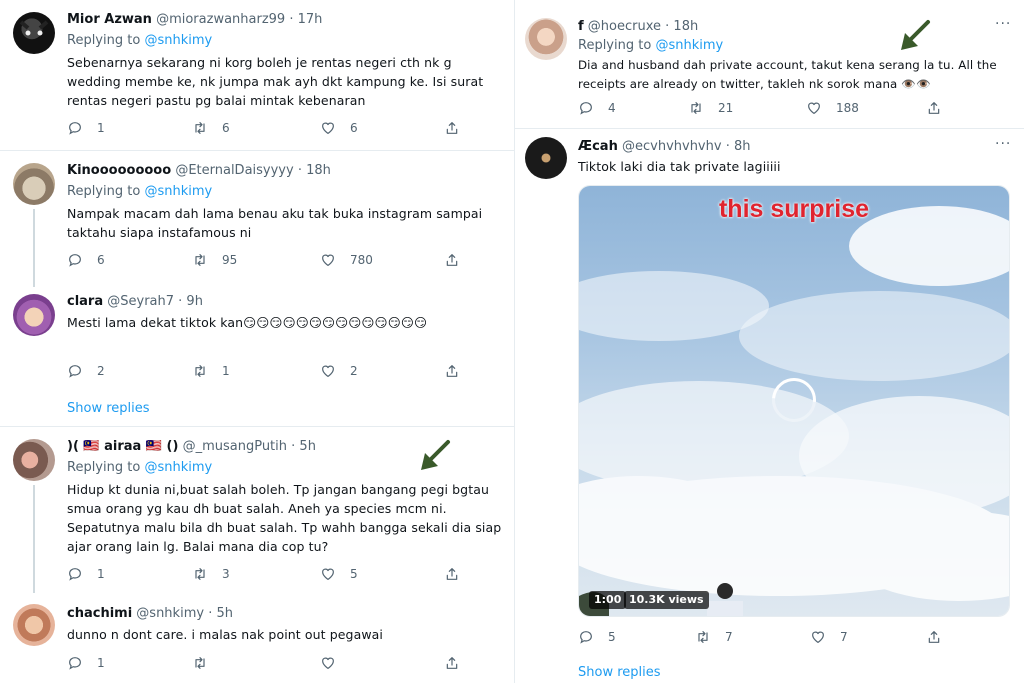  I want to click on author-name: f, so click(581, 26).